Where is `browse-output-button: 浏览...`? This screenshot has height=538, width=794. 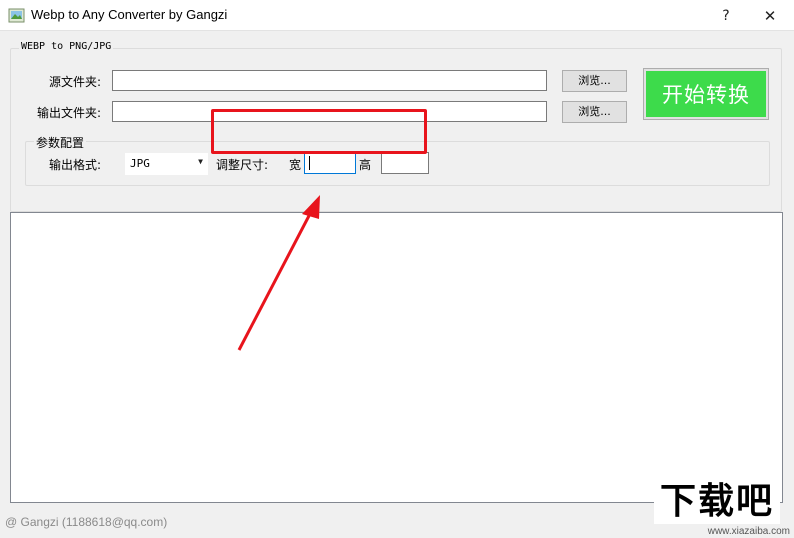
browse-output-button: 浏览... is located at coordinates (594, 112).